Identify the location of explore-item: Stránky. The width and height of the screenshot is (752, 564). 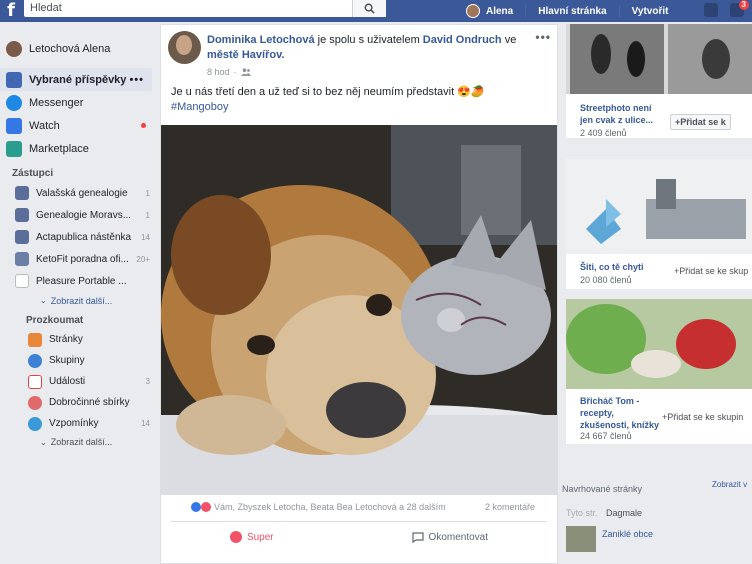
(79, 339).